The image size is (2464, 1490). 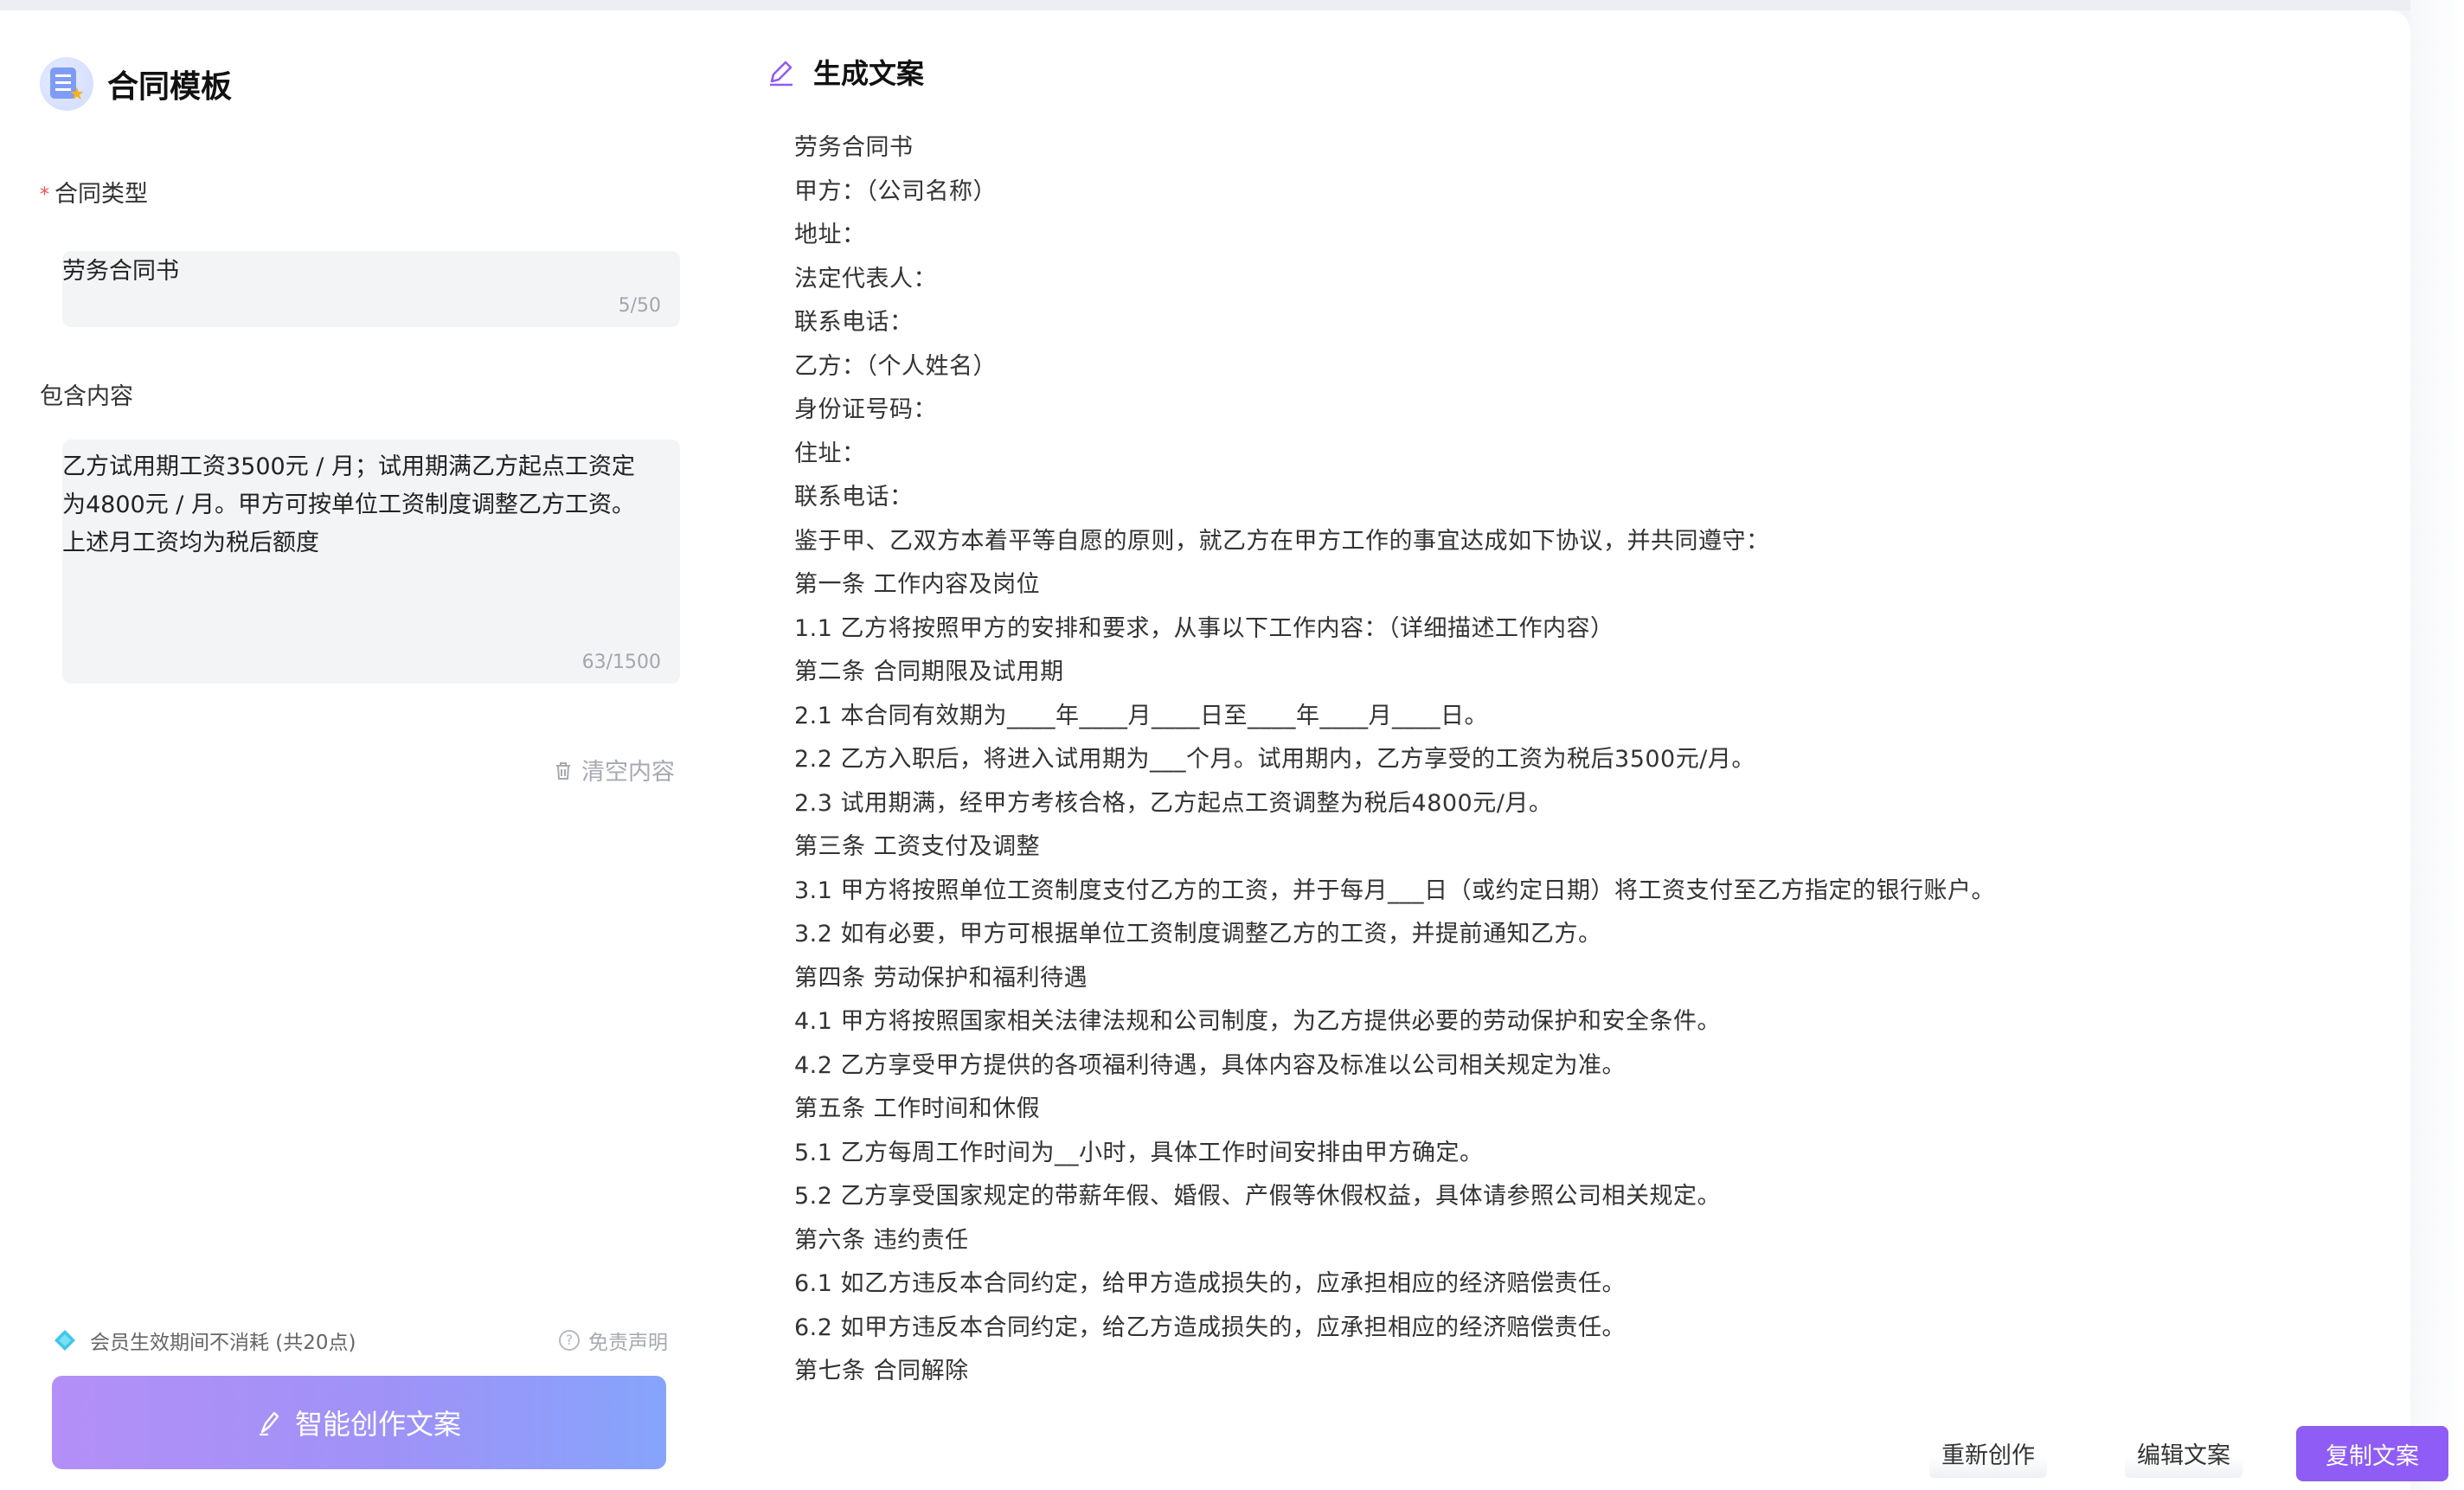 I want to click on contract-type-counter: 5/50, so click(x=639, y=306).